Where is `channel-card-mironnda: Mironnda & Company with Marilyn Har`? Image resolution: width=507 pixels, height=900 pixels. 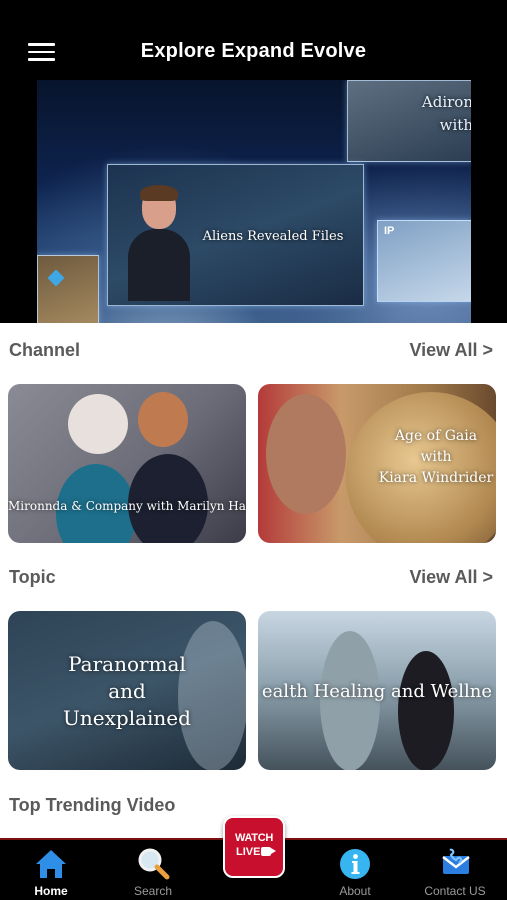
channel-card-mironnda: Mironnda & Company with Marilyn Har is located at coordinates (127, 463).